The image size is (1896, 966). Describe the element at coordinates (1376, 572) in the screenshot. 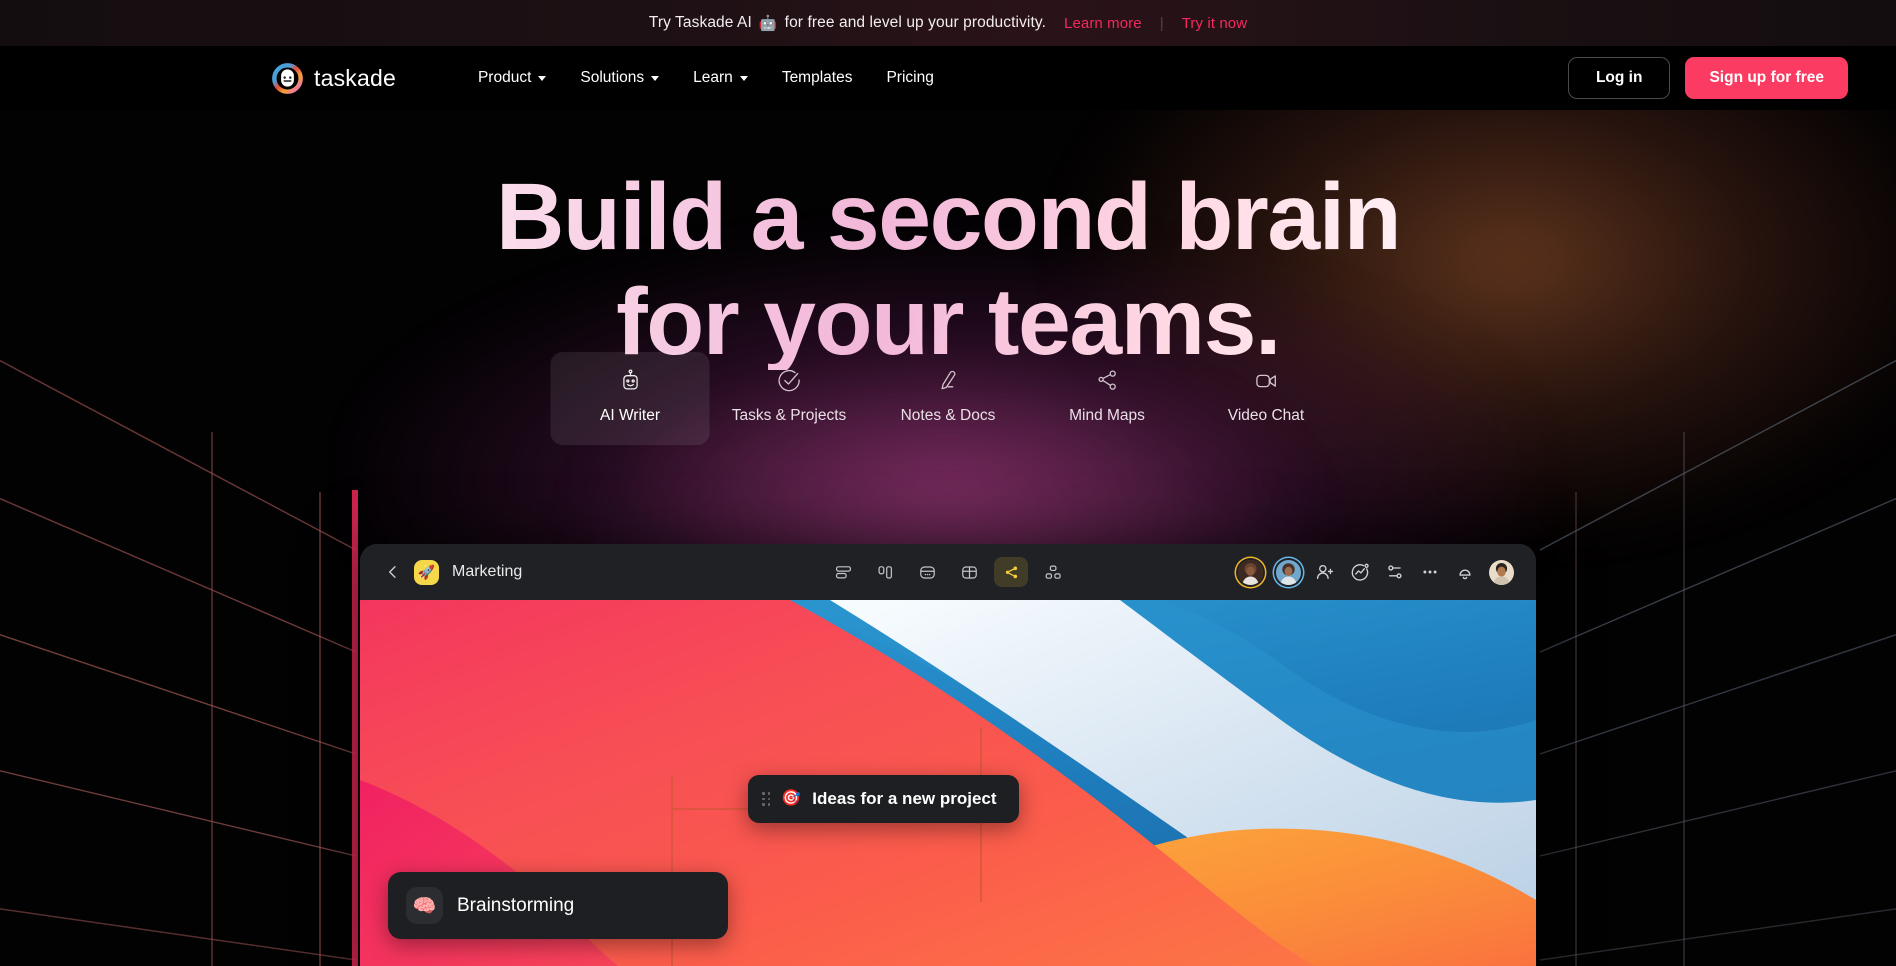

I see `toolbar-right-actions` at that location.